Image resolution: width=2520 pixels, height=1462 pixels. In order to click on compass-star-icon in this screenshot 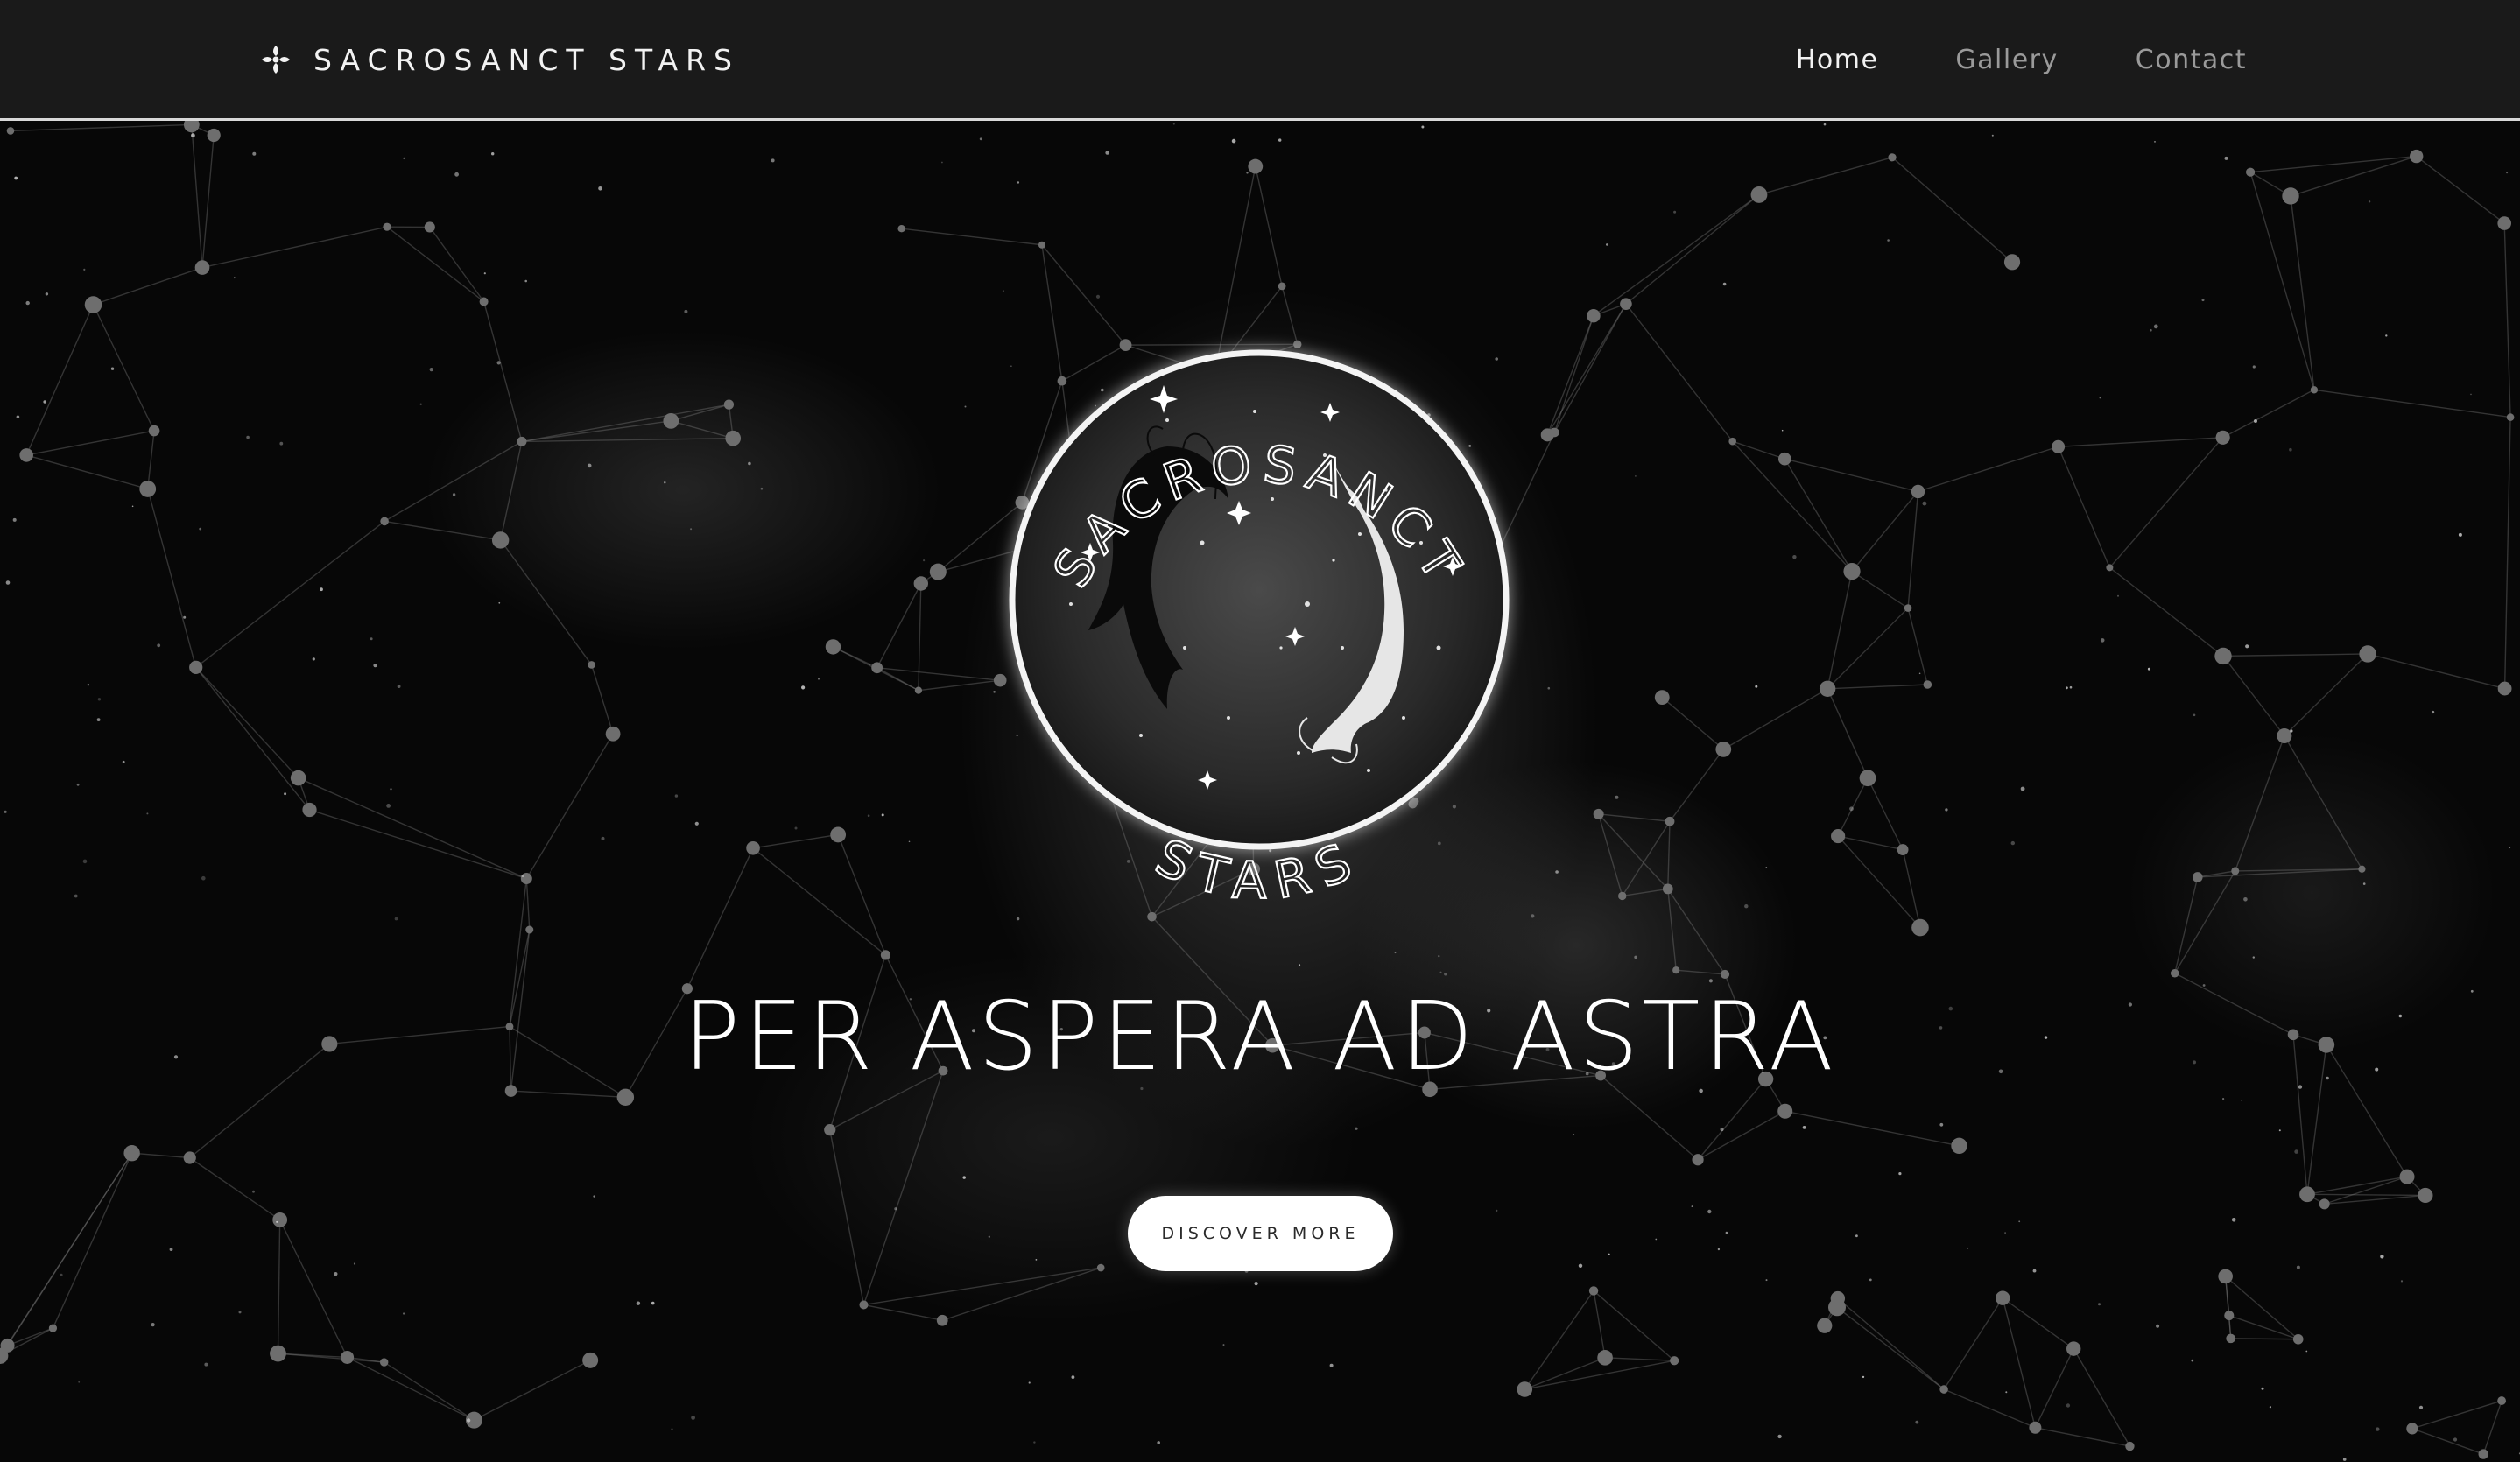, I will do `click(276, 60)`.